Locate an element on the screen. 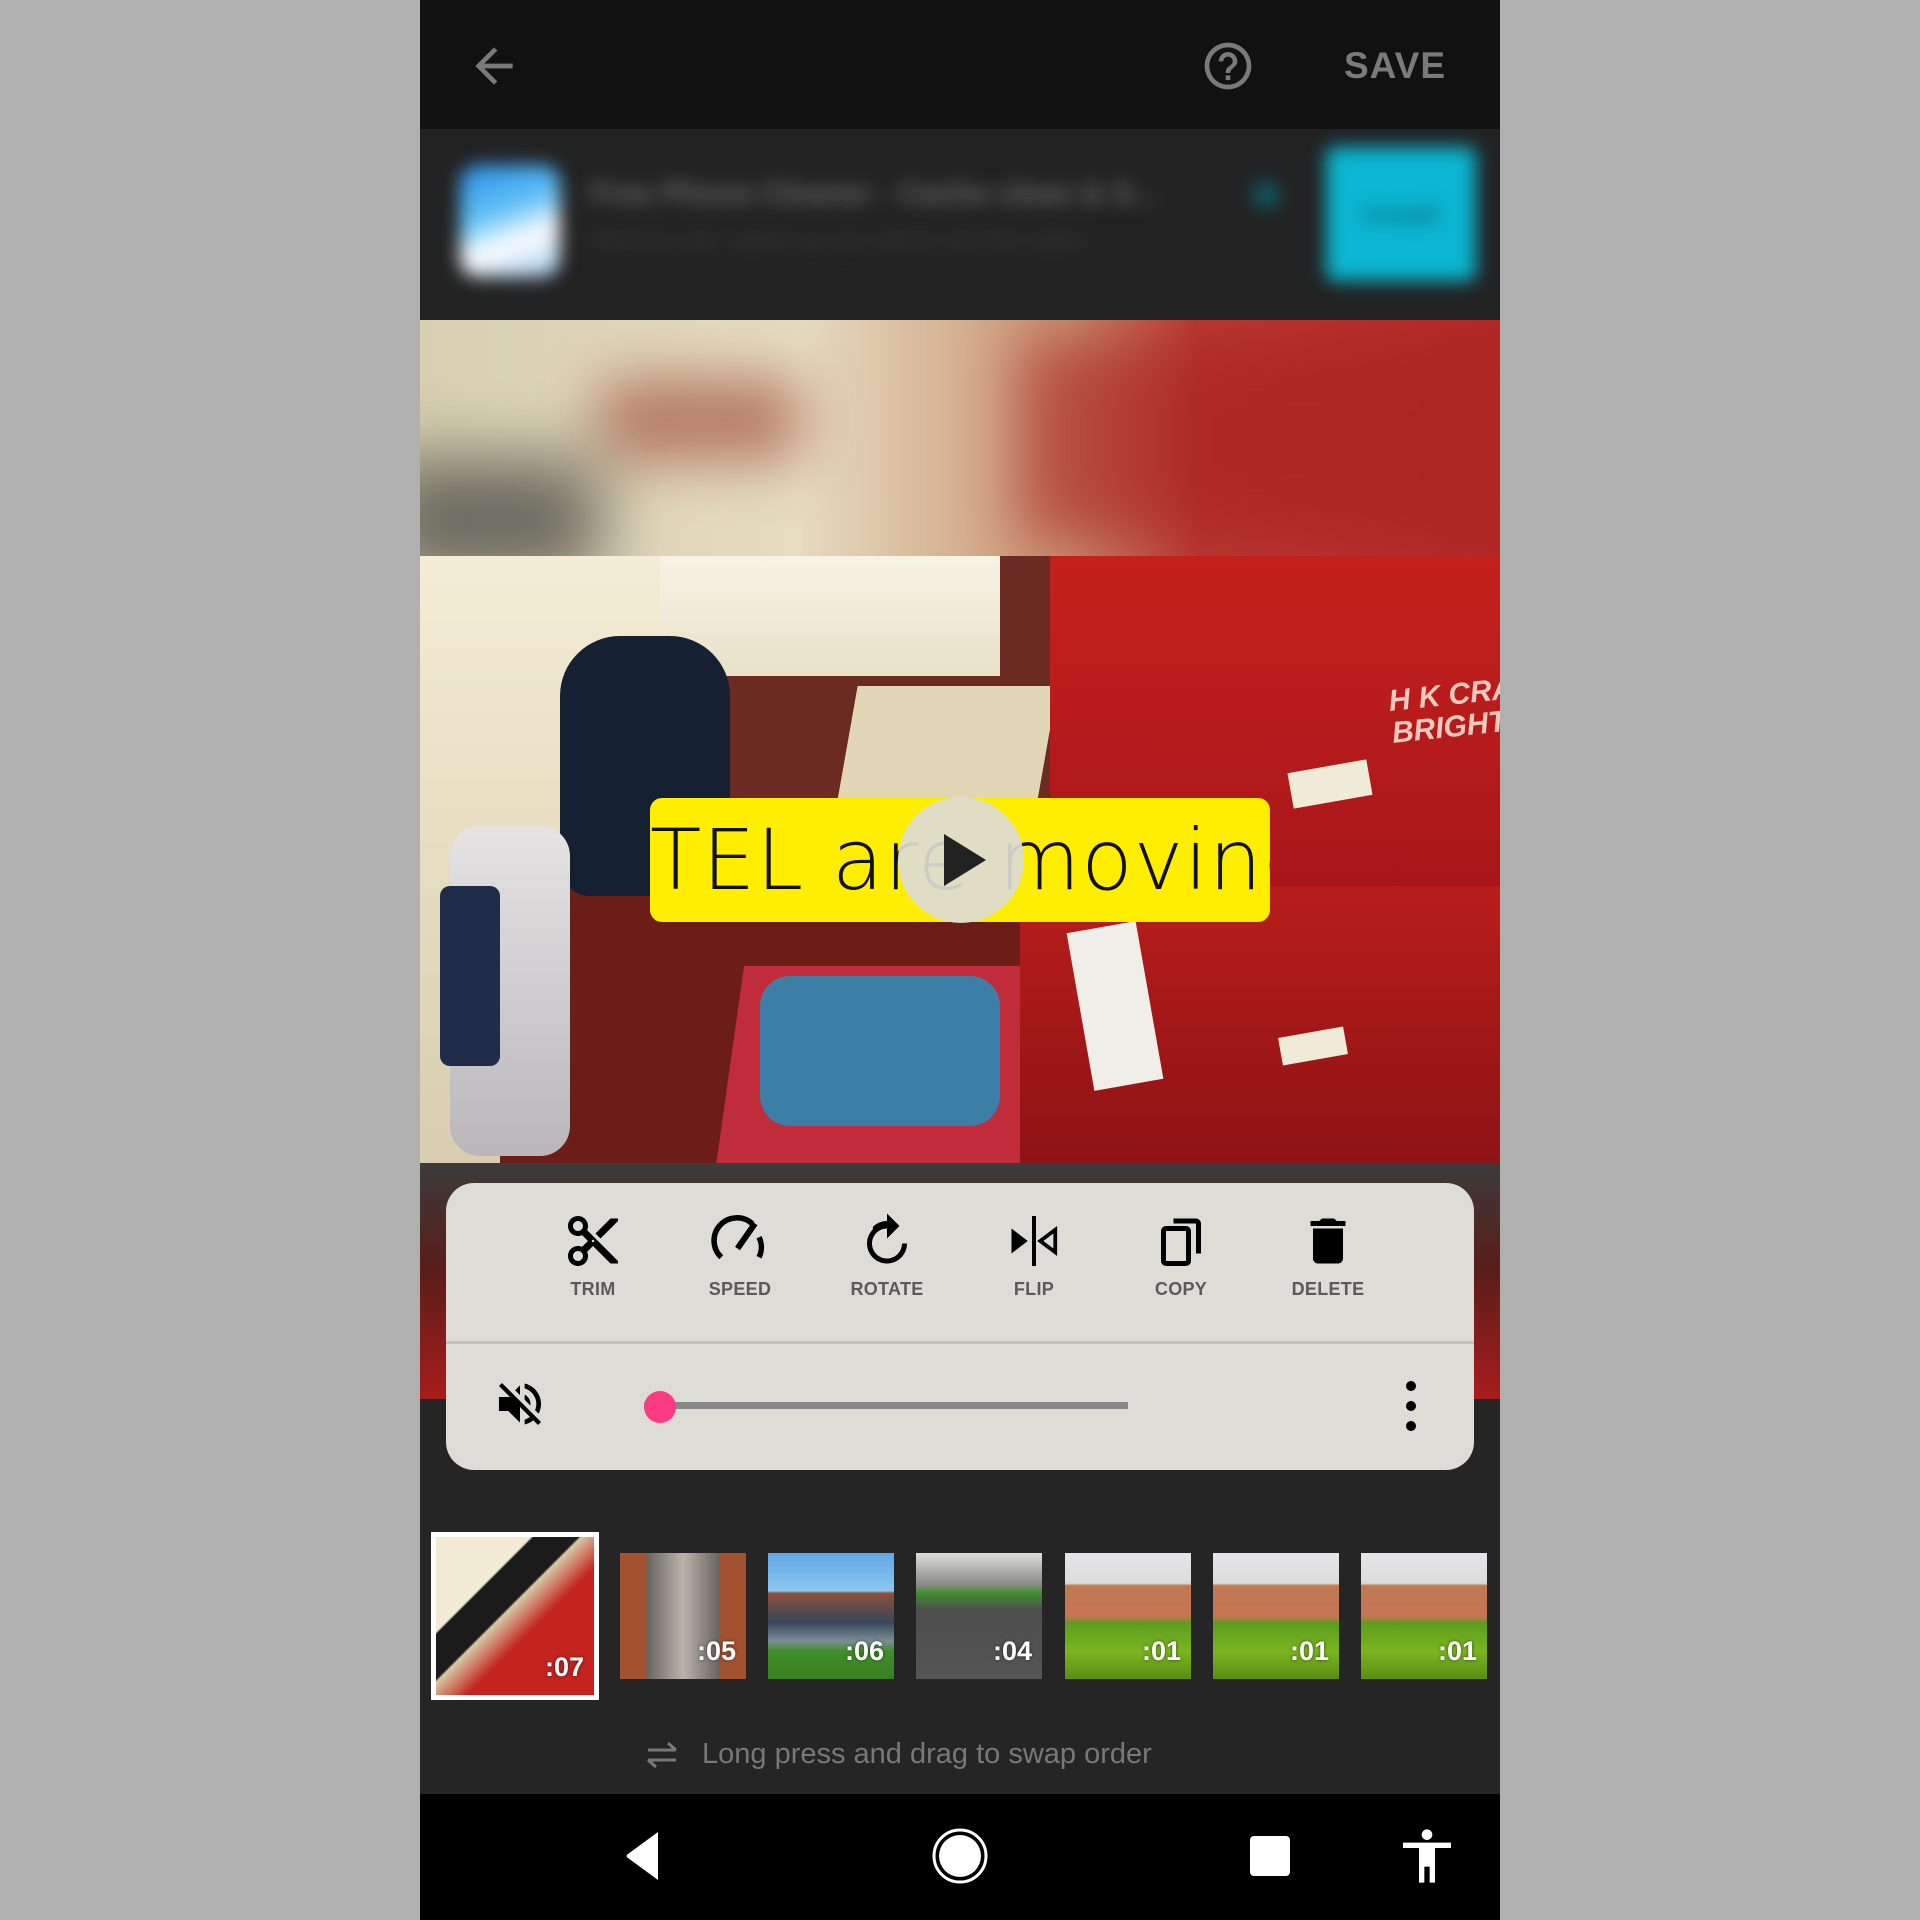  clip-edit-panel: TRIM SPEED ROTATE FLIP COPY DELETE is located at coordinates (960, 1326).